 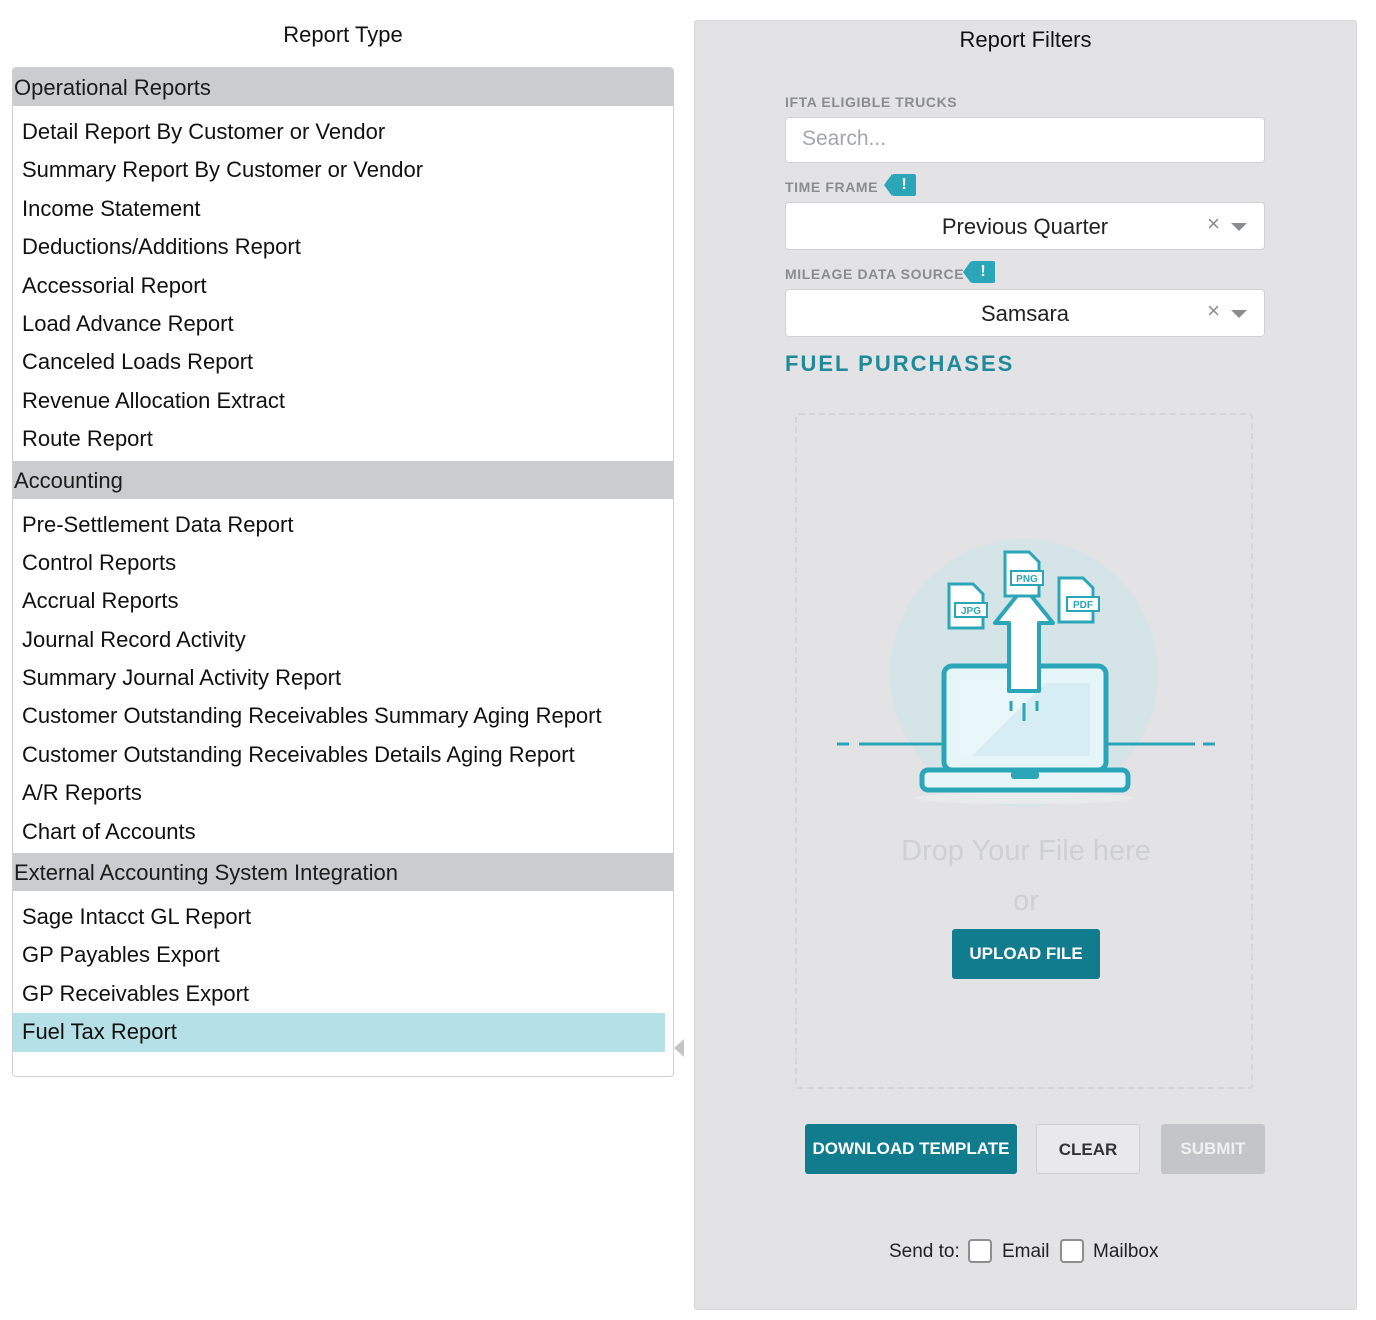 I want to click on email-label: Email, so click(x=1026, y=1252).